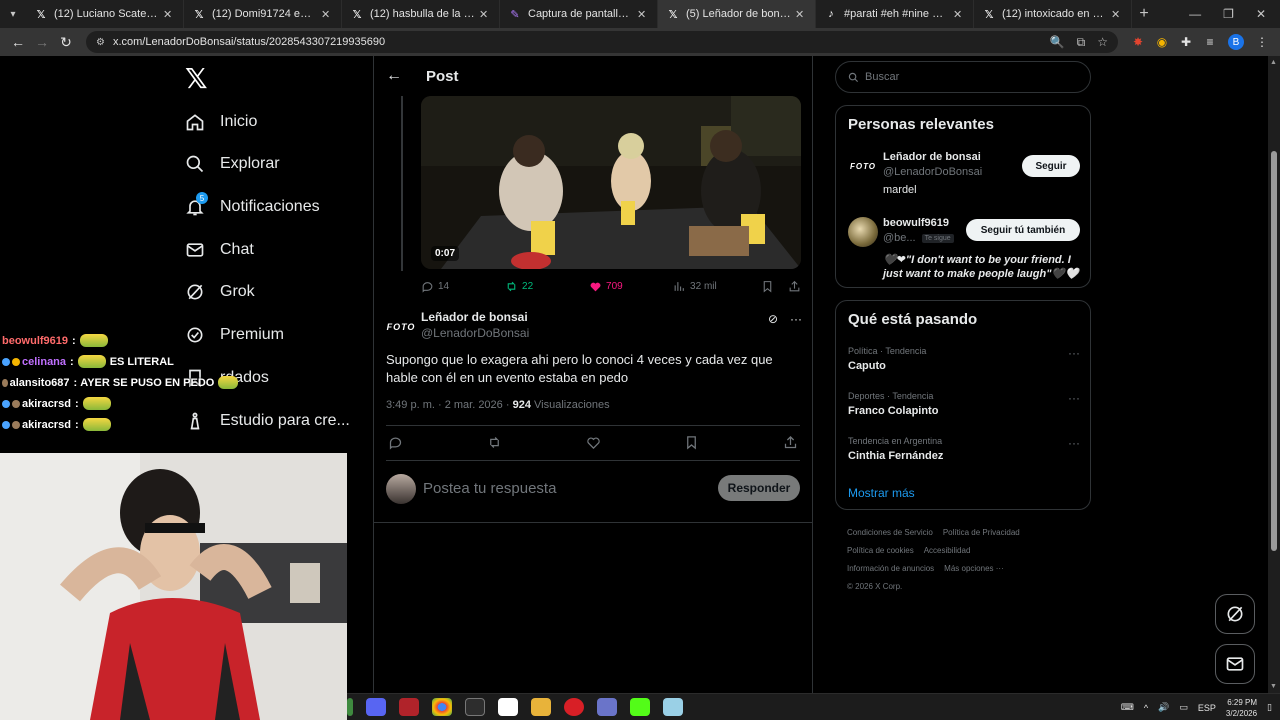 Image resolution: width=1280 pixels, height=720 pixels. I want to click on repost-icon, so click(494, 442).